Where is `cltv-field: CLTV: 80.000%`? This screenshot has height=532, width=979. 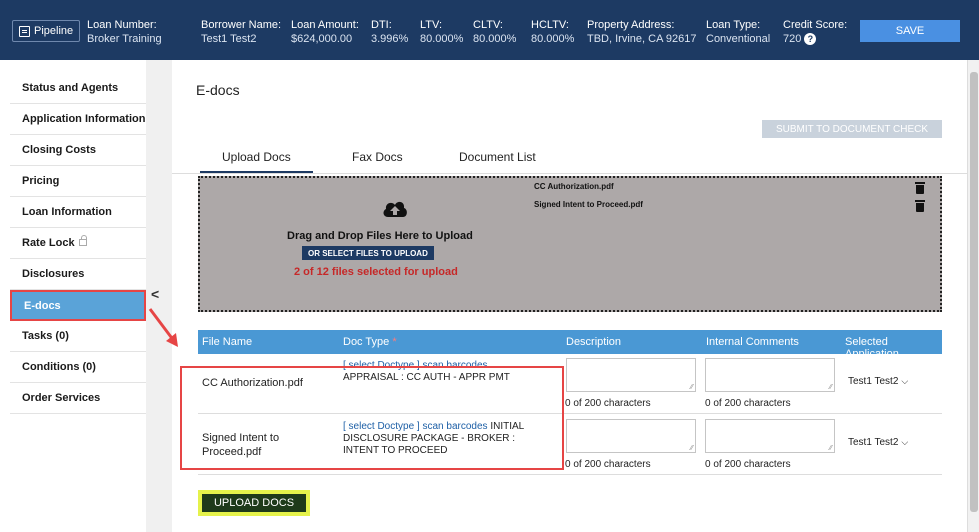
cltv-field: CLTV: 80.000% is located at coordinates (494, 32).